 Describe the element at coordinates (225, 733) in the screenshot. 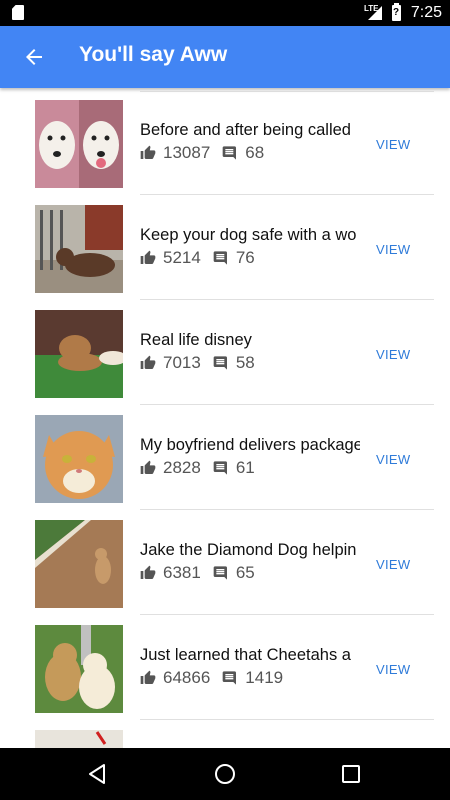

I see `list-item` at that location.